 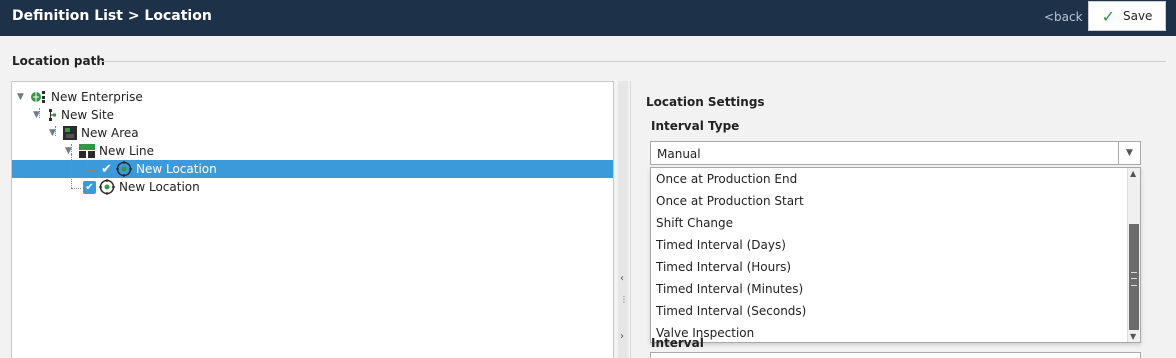 I want to click on interval-label: Interval, so click(x=677, y=343).